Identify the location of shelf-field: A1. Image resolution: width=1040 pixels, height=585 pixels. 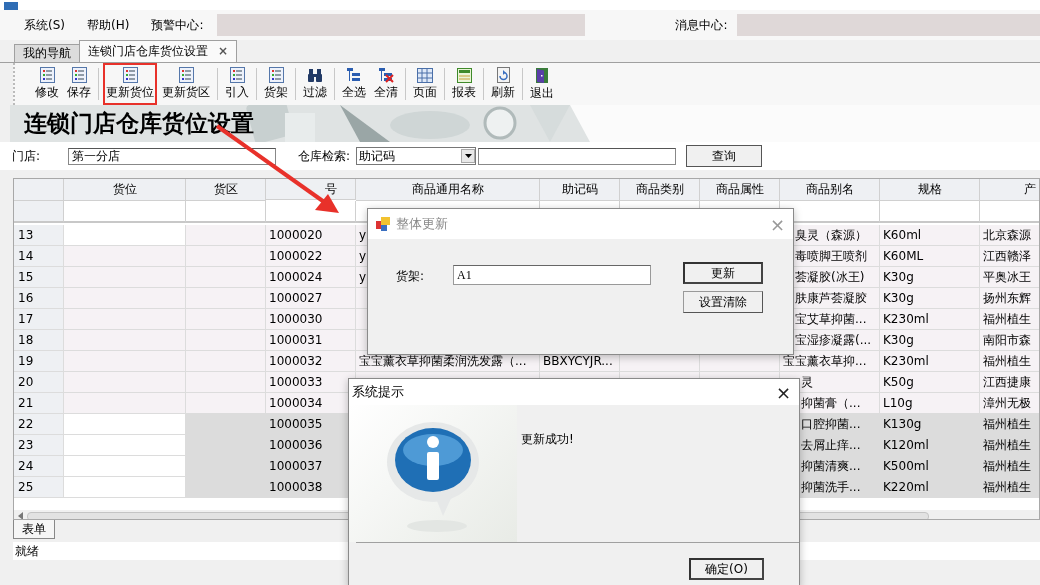
(552, 275).